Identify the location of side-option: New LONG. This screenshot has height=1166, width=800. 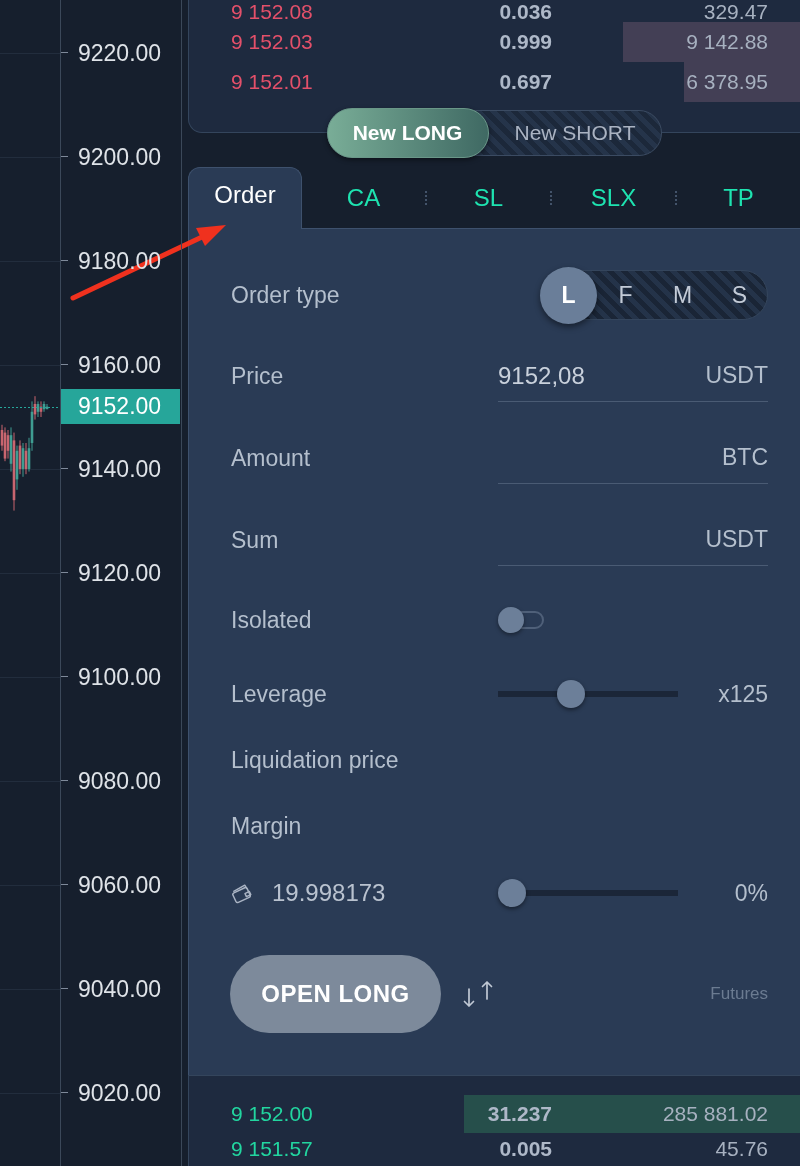
(407, 133).